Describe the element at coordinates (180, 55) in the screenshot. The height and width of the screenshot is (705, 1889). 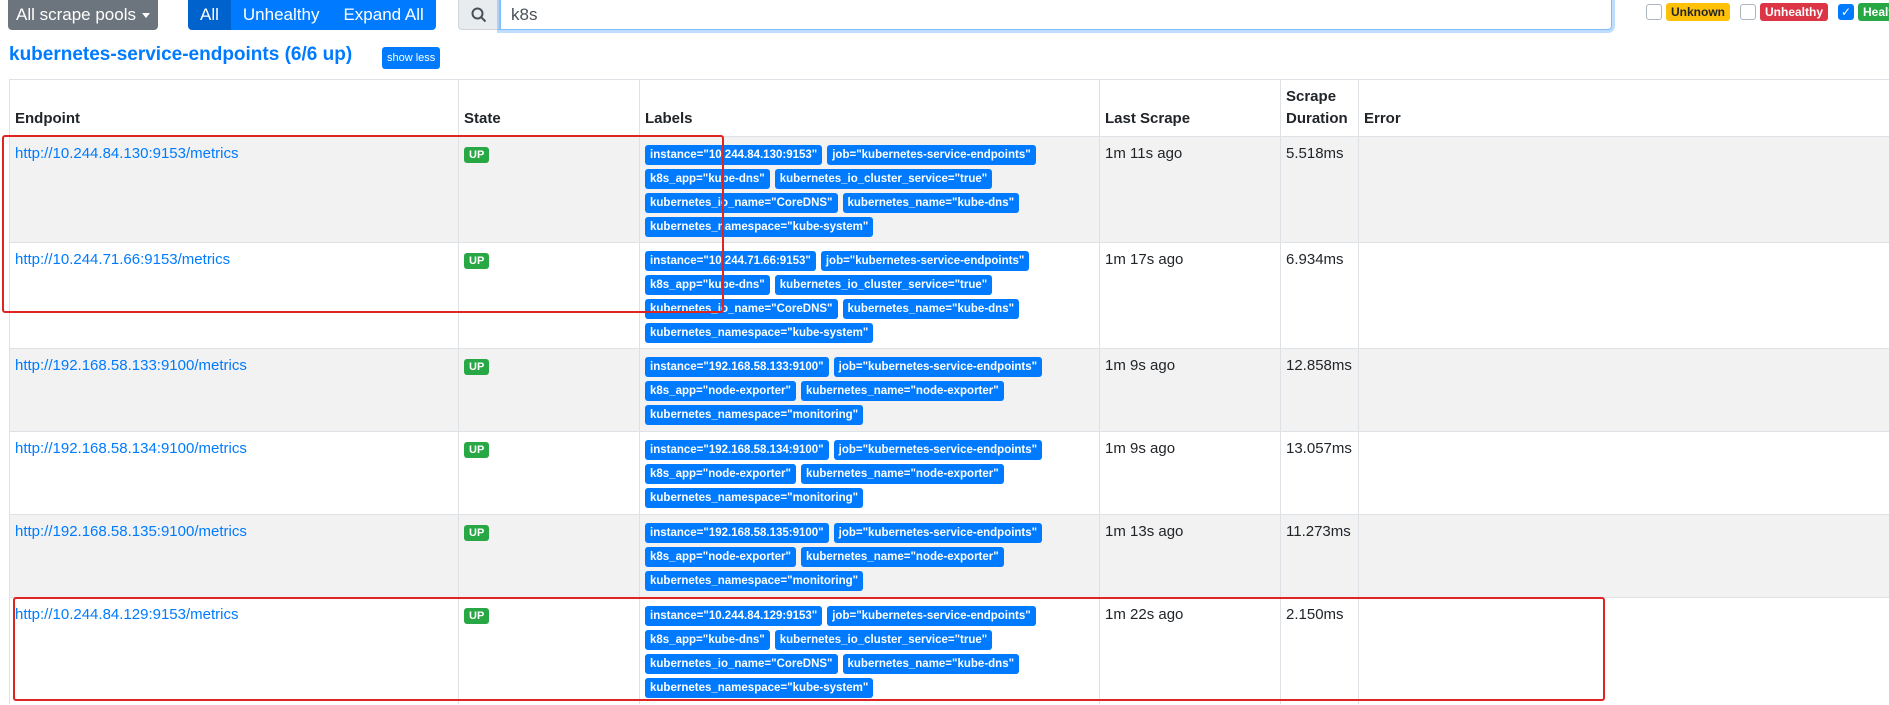
I see `pool-title: kubernetes-service-endpoints (6/6 up)` at that location.